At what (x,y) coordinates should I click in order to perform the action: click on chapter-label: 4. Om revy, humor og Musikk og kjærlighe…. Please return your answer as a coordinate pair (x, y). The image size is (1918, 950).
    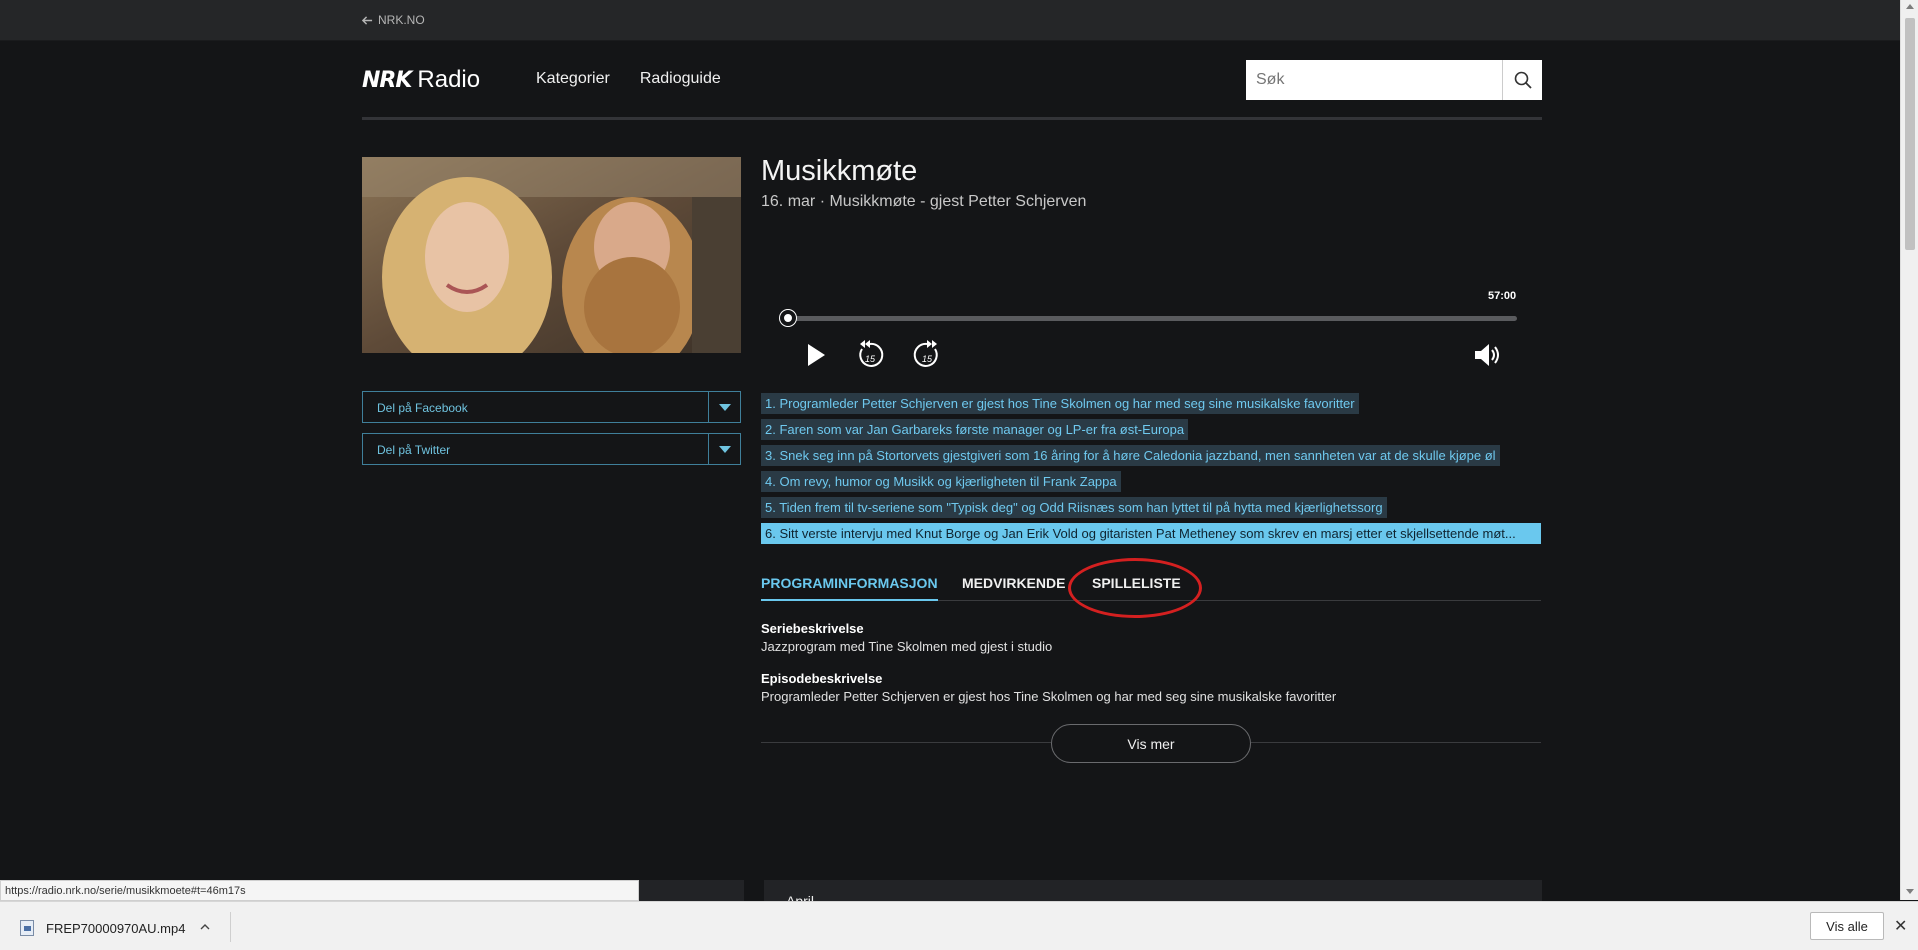
    Looking at the image, I should click on (941, 481).